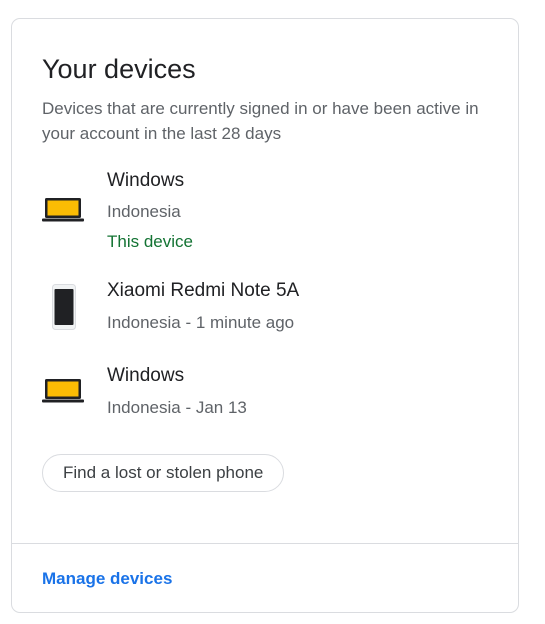 The width and height of the screenshot is (545, 624). Describe the element at coordinates (177, 407) in the screenshot. I see `device-location: Indonesia - Jan 13` at that location.